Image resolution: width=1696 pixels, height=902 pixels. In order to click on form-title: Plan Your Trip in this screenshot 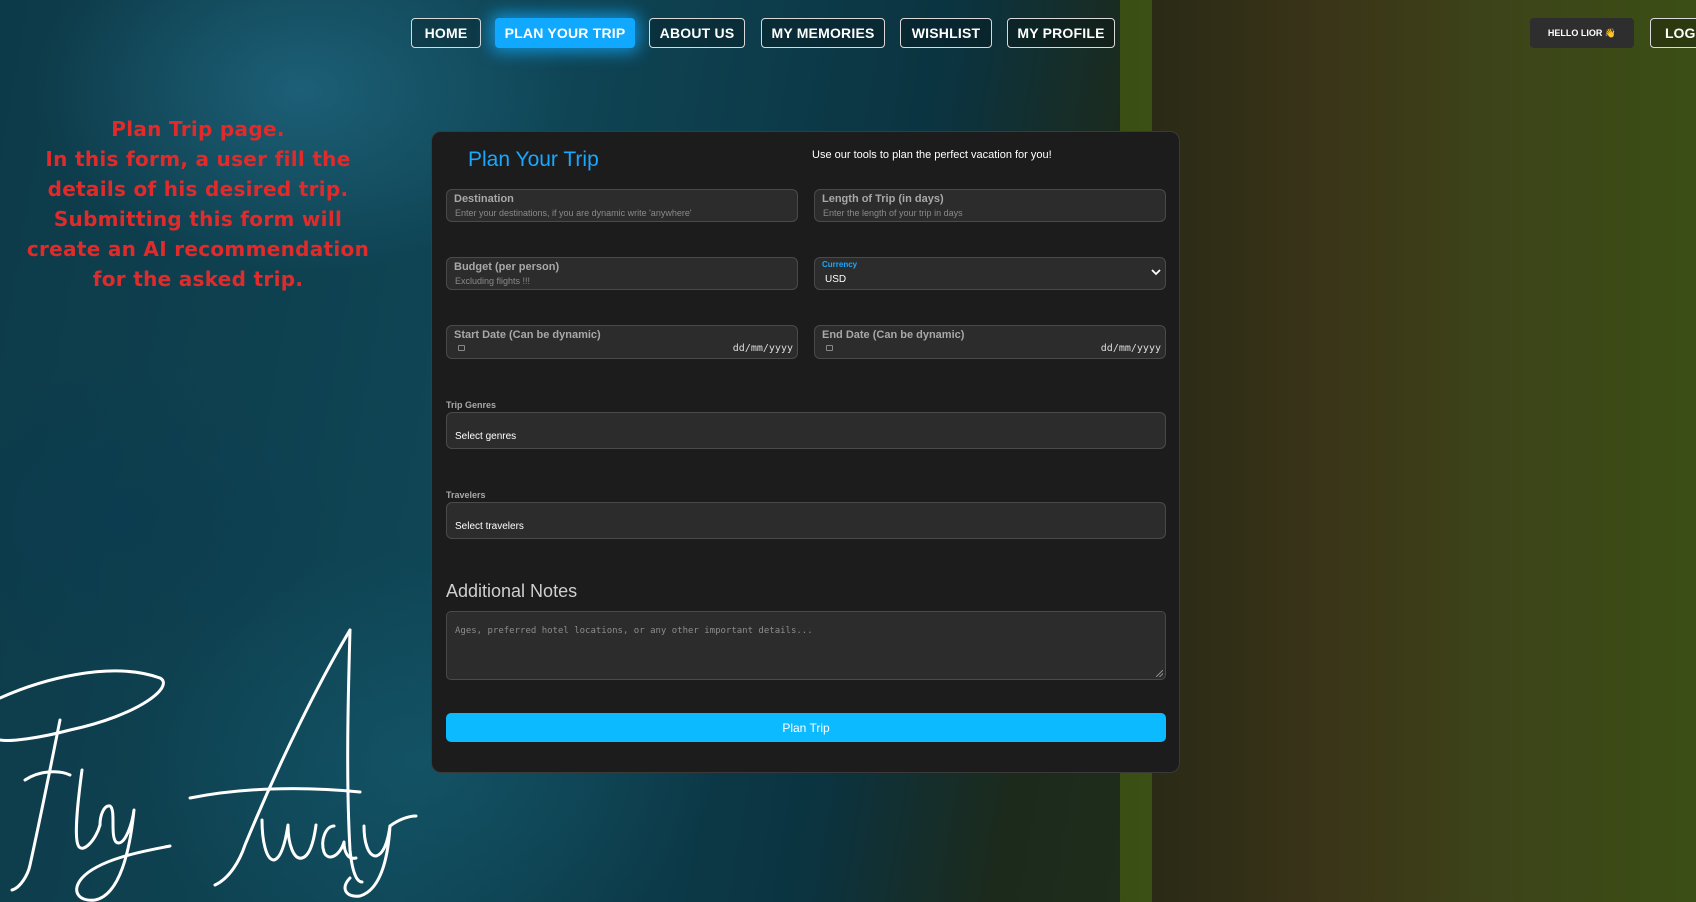, I will do `click(533, 159)`.